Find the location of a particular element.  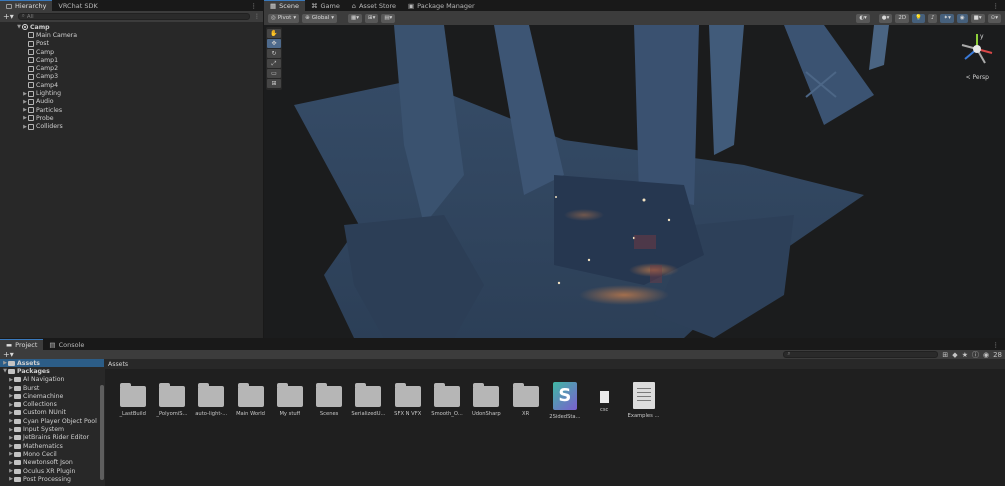

project-tree-item: ▶ Newtonsoft Json is located at coordinates (52, 463).